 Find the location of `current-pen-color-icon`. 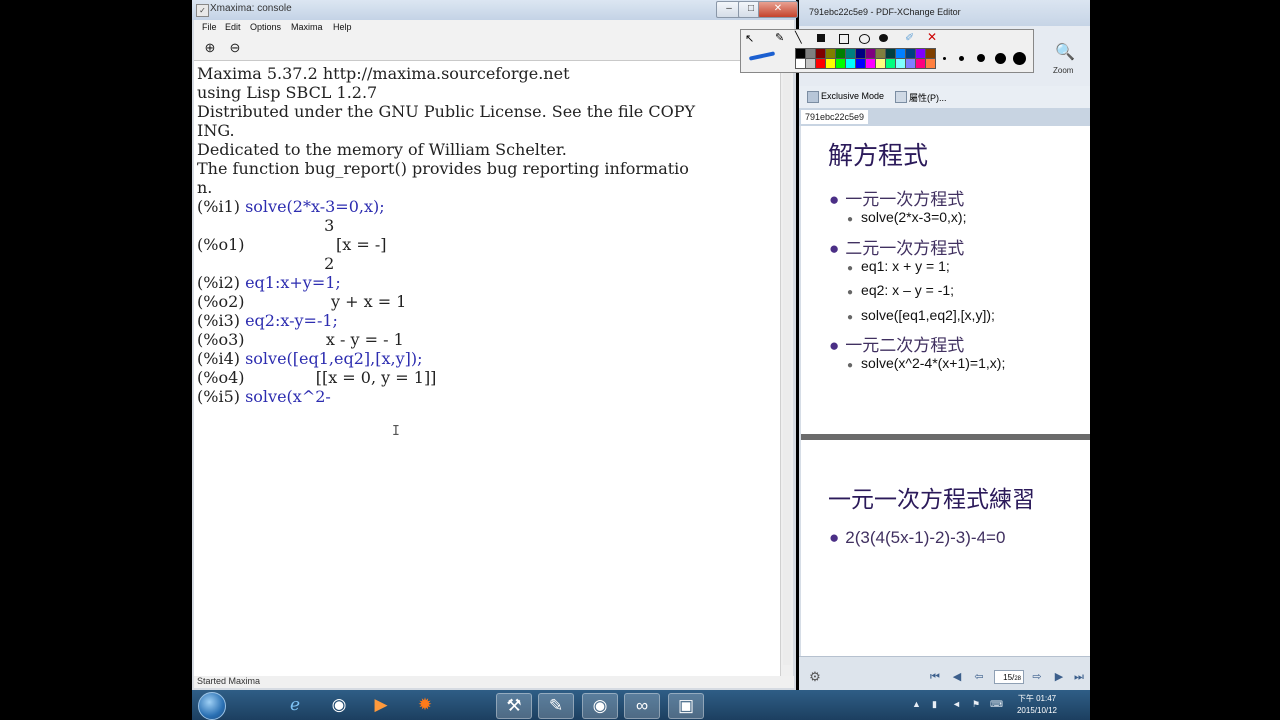

current-pen-color-icon is located at coordinates (762, 56).